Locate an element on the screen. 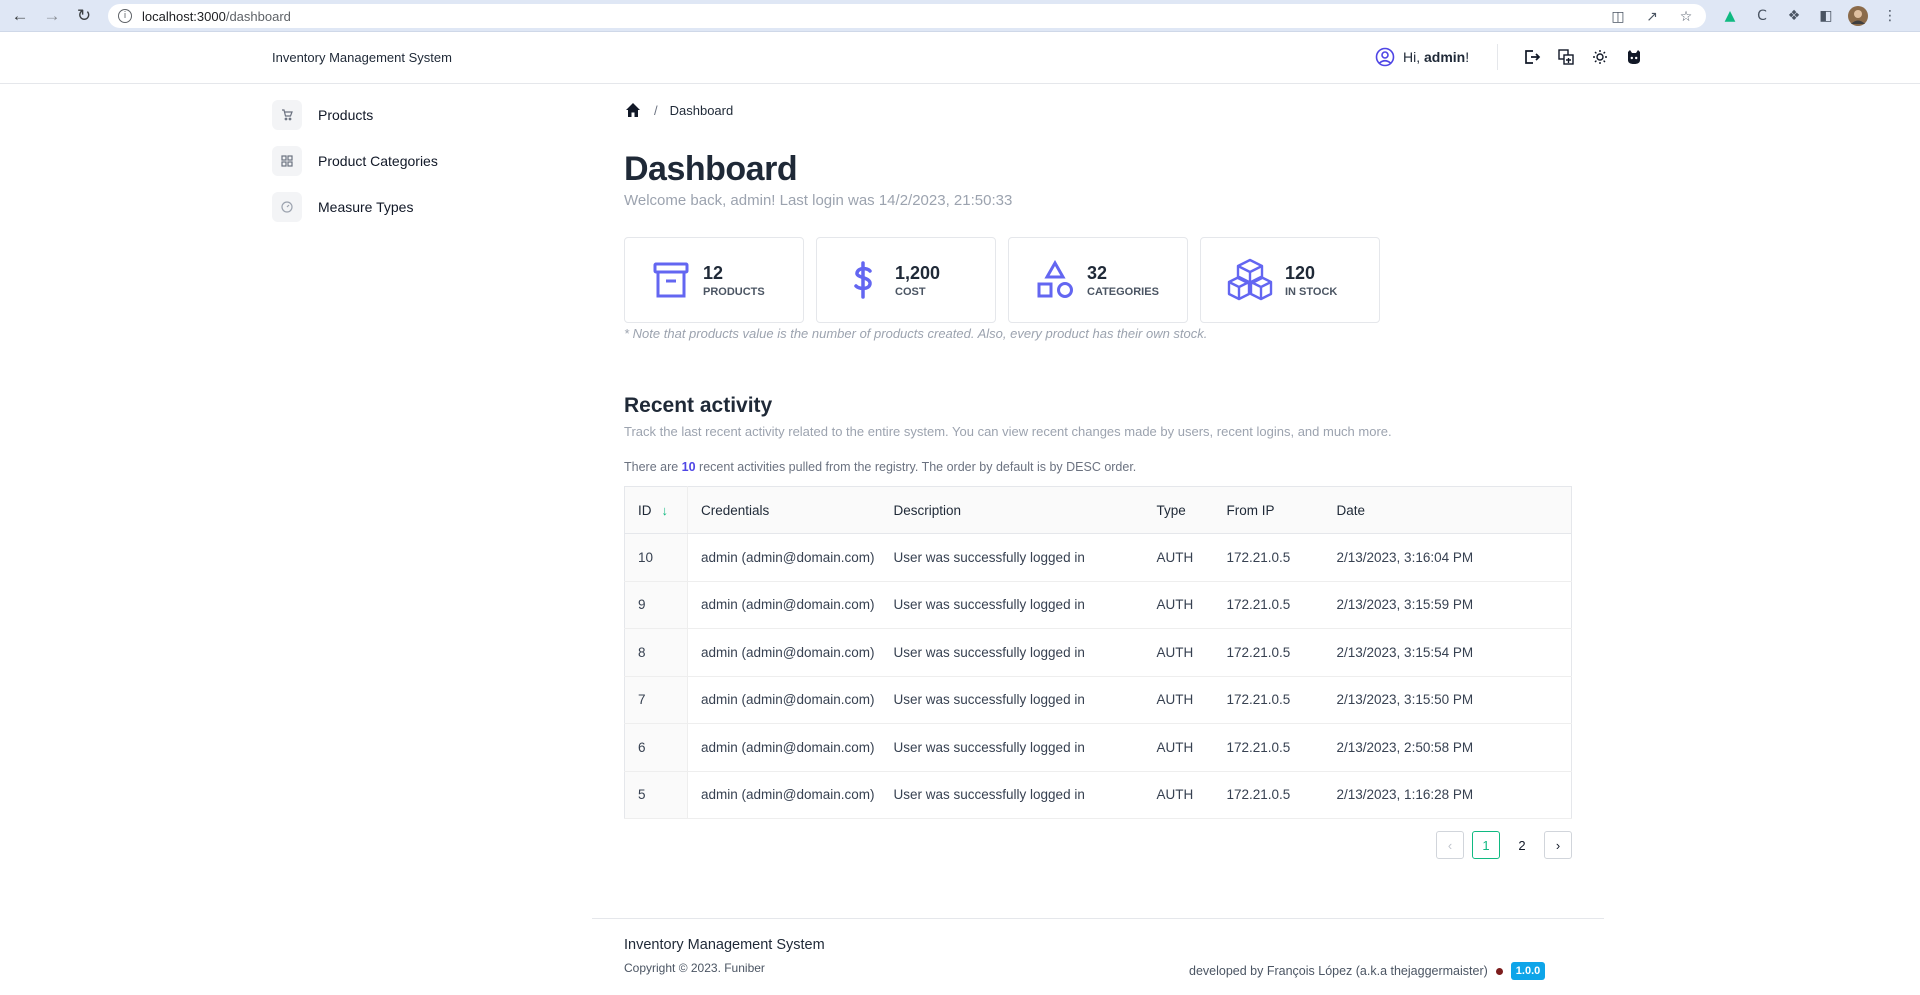  stat-card-cost: 1,200 COST is located at coordinates (906, 280).